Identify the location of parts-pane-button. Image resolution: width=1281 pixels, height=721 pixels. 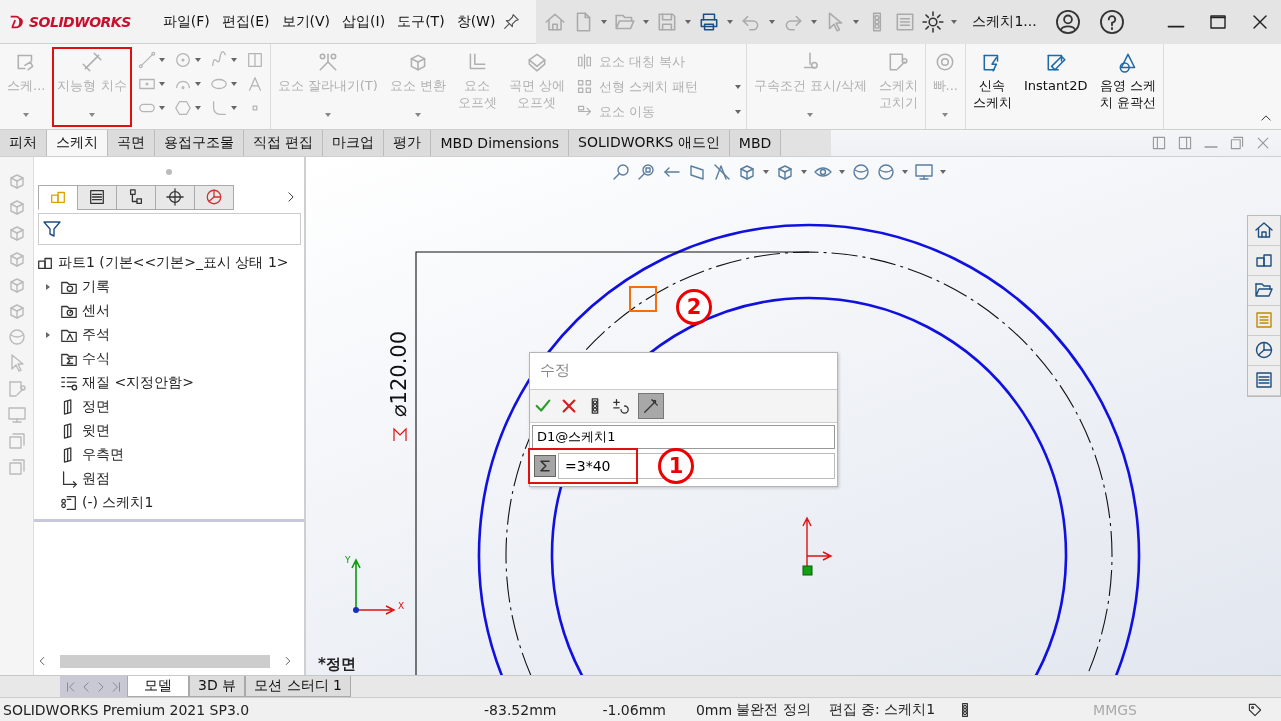
(1264, 260).